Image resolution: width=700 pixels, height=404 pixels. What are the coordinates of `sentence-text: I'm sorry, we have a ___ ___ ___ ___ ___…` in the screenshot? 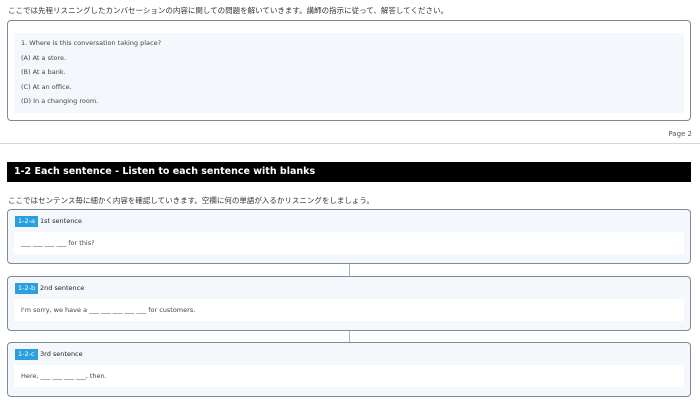 It's located at (349, 310).